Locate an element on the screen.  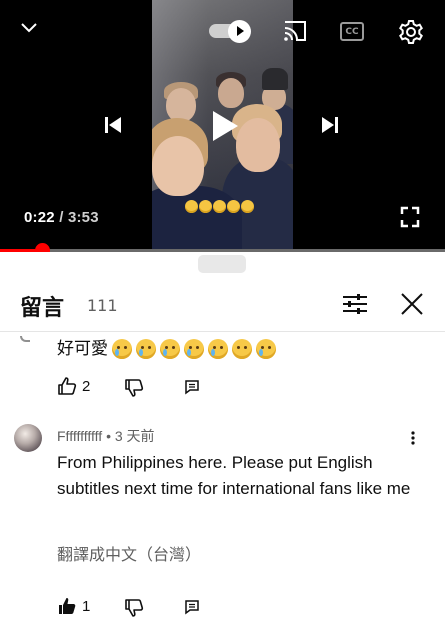
comments-header: 留言 111 is located at coordinates (222, 304).